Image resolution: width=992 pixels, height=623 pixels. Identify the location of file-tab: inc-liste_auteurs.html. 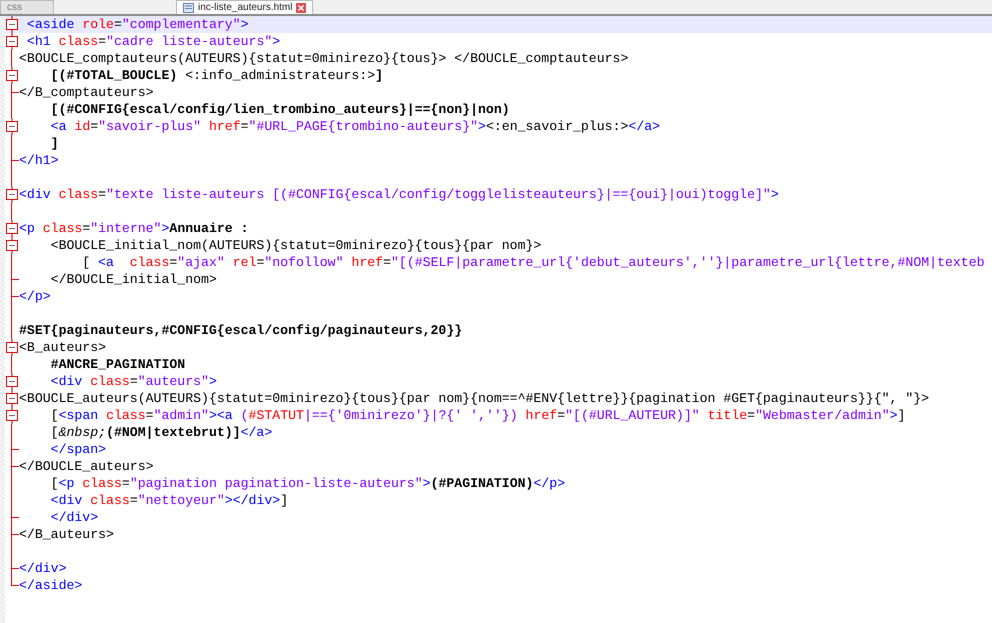
(245, 7).